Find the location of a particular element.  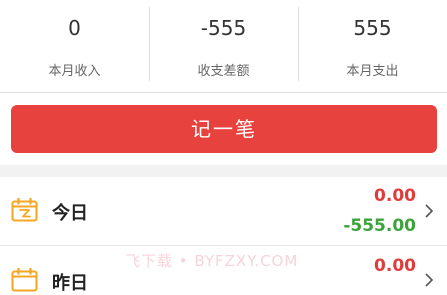

day-label-today: 今日 is located at coordinates (70, 213).